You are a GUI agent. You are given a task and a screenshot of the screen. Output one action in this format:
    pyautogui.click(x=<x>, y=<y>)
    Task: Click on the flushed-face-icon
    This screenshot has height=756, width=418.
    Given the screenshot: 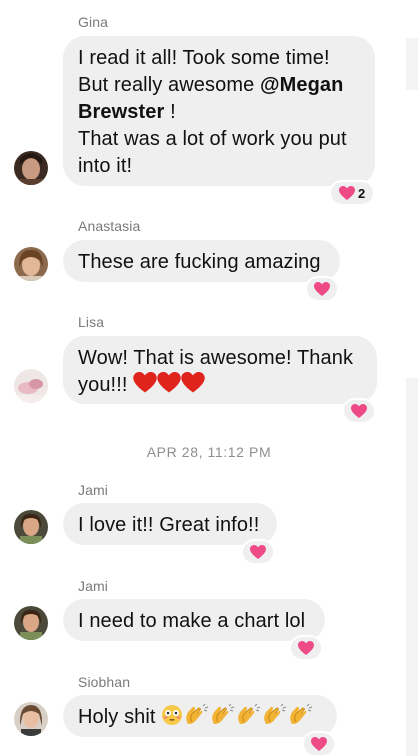 What is the action you would take?
    pyautogui.click(x=172, y=715)
    